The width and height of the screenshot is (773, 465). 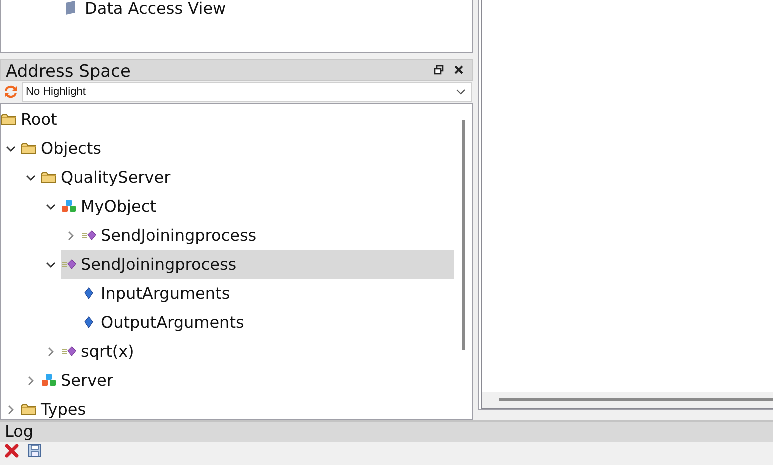 I want to click on tree-item: Objects, so click(x=63, y=148).